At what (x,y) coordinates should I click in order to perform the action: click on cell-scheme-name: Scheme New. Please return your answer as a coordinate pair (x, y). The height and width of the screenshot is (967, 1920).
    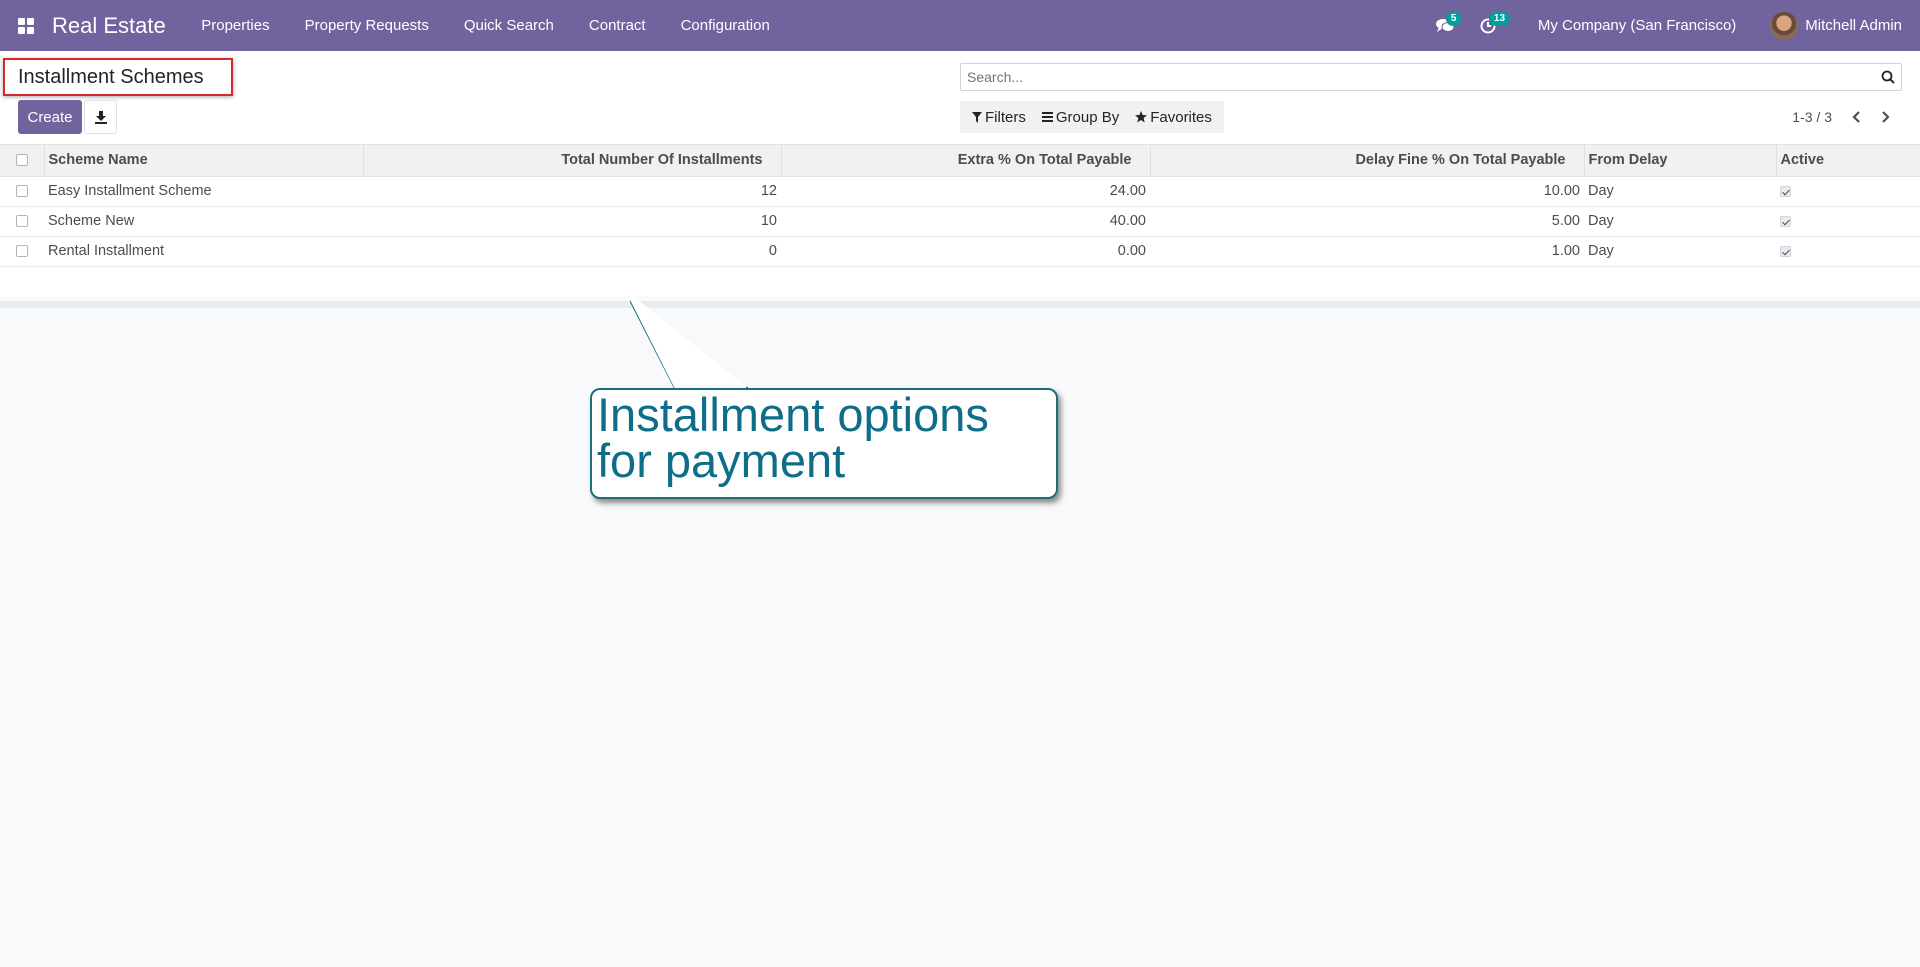
    Looking at the image, I should click on (203, 221).